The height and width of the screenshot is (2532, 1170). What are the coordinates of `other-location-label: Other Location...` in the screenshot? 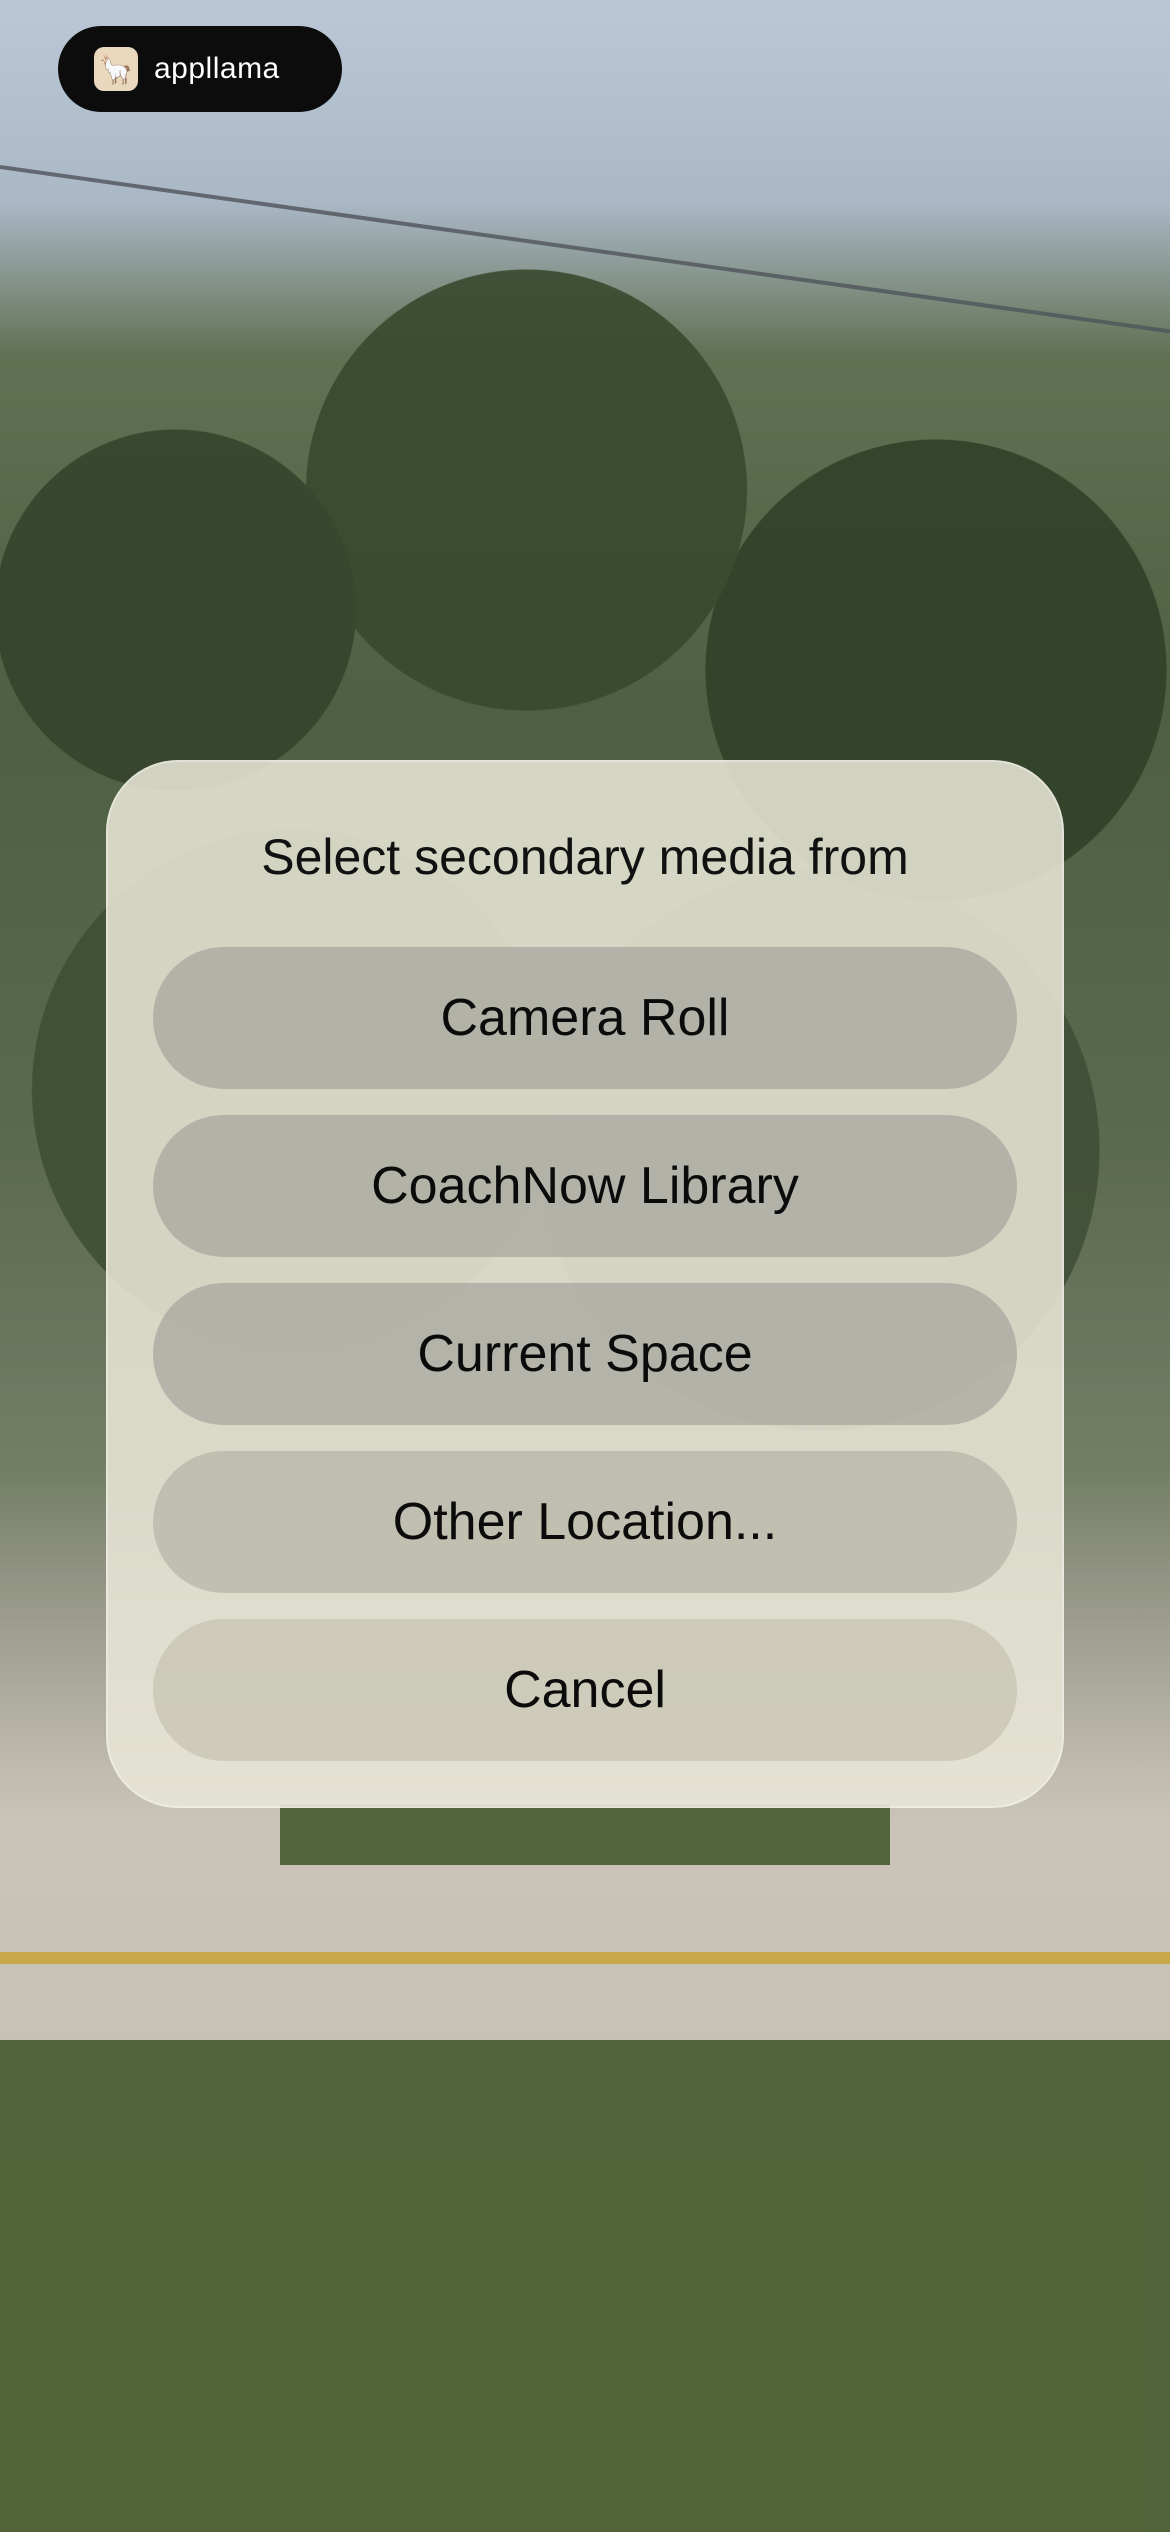 It's located at (585, 1522).